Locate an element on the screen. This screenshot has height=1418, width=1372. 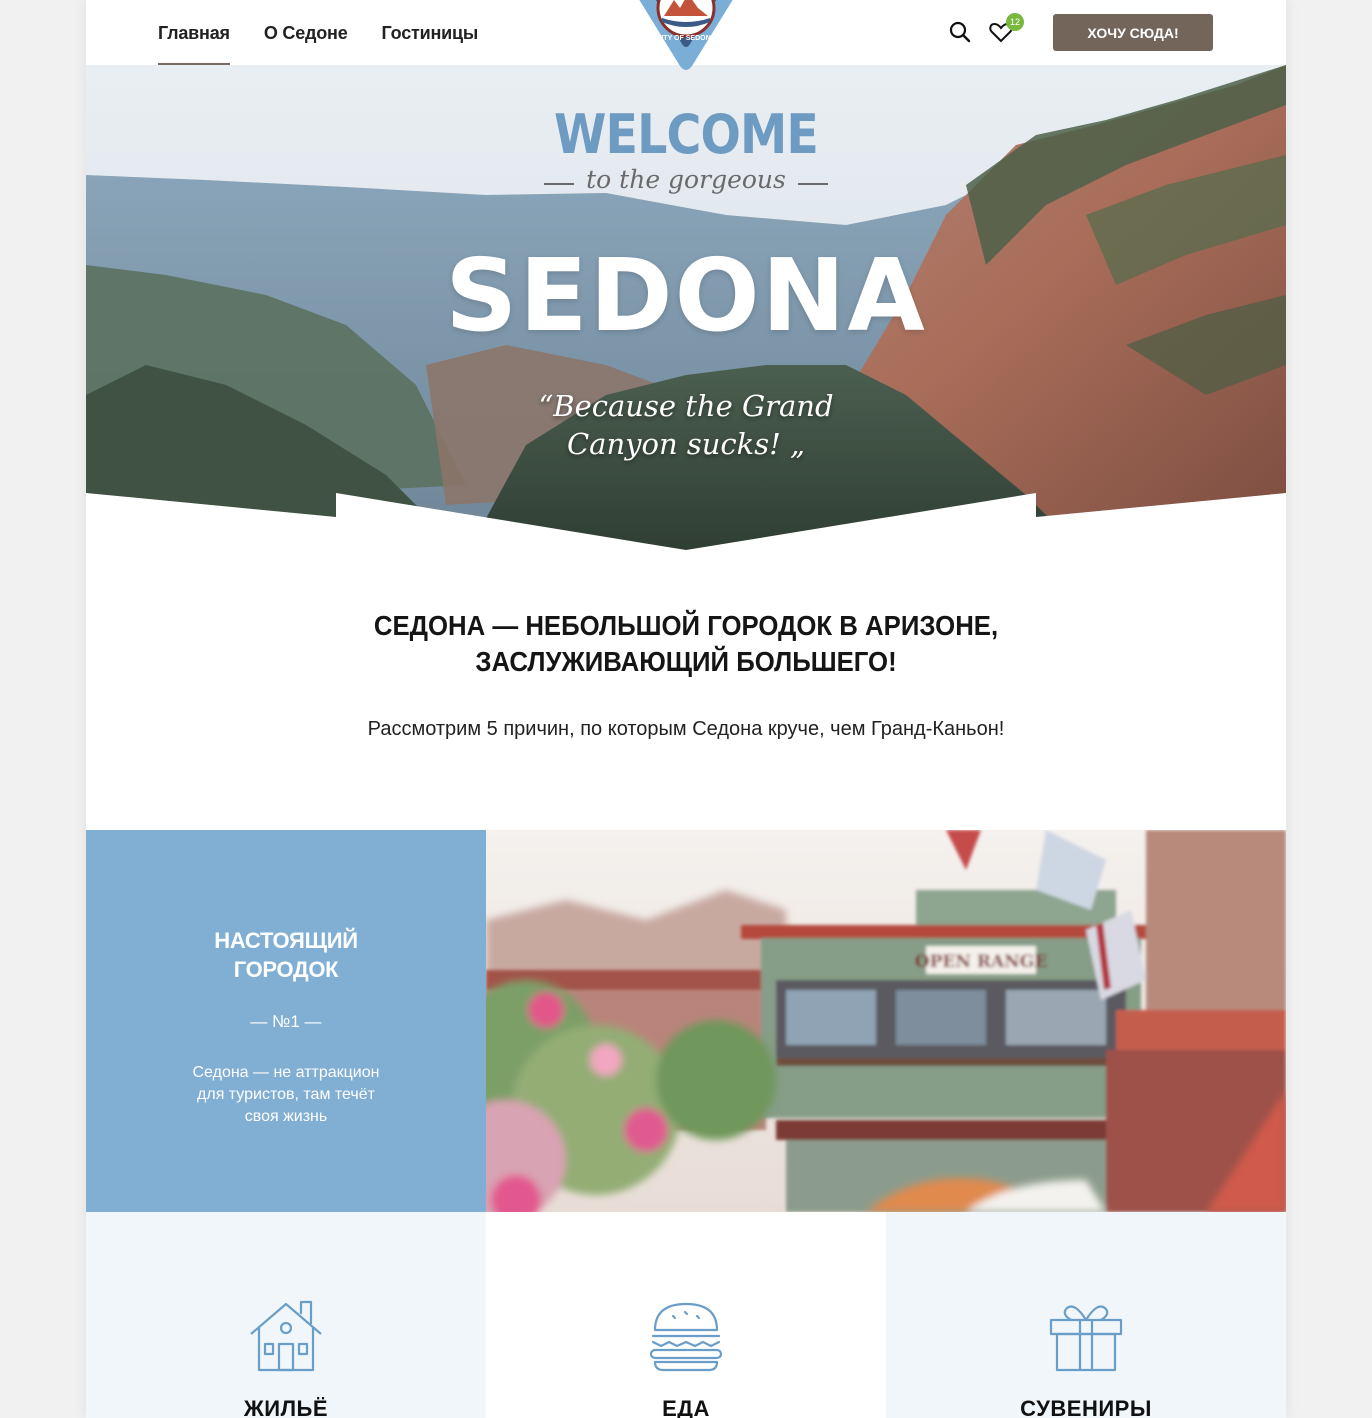
intro-heading-line-2: ЗАСЛУЖИВАЮЩИЙ БОЛЬШЕГО! is located at coordinates (686, 661).